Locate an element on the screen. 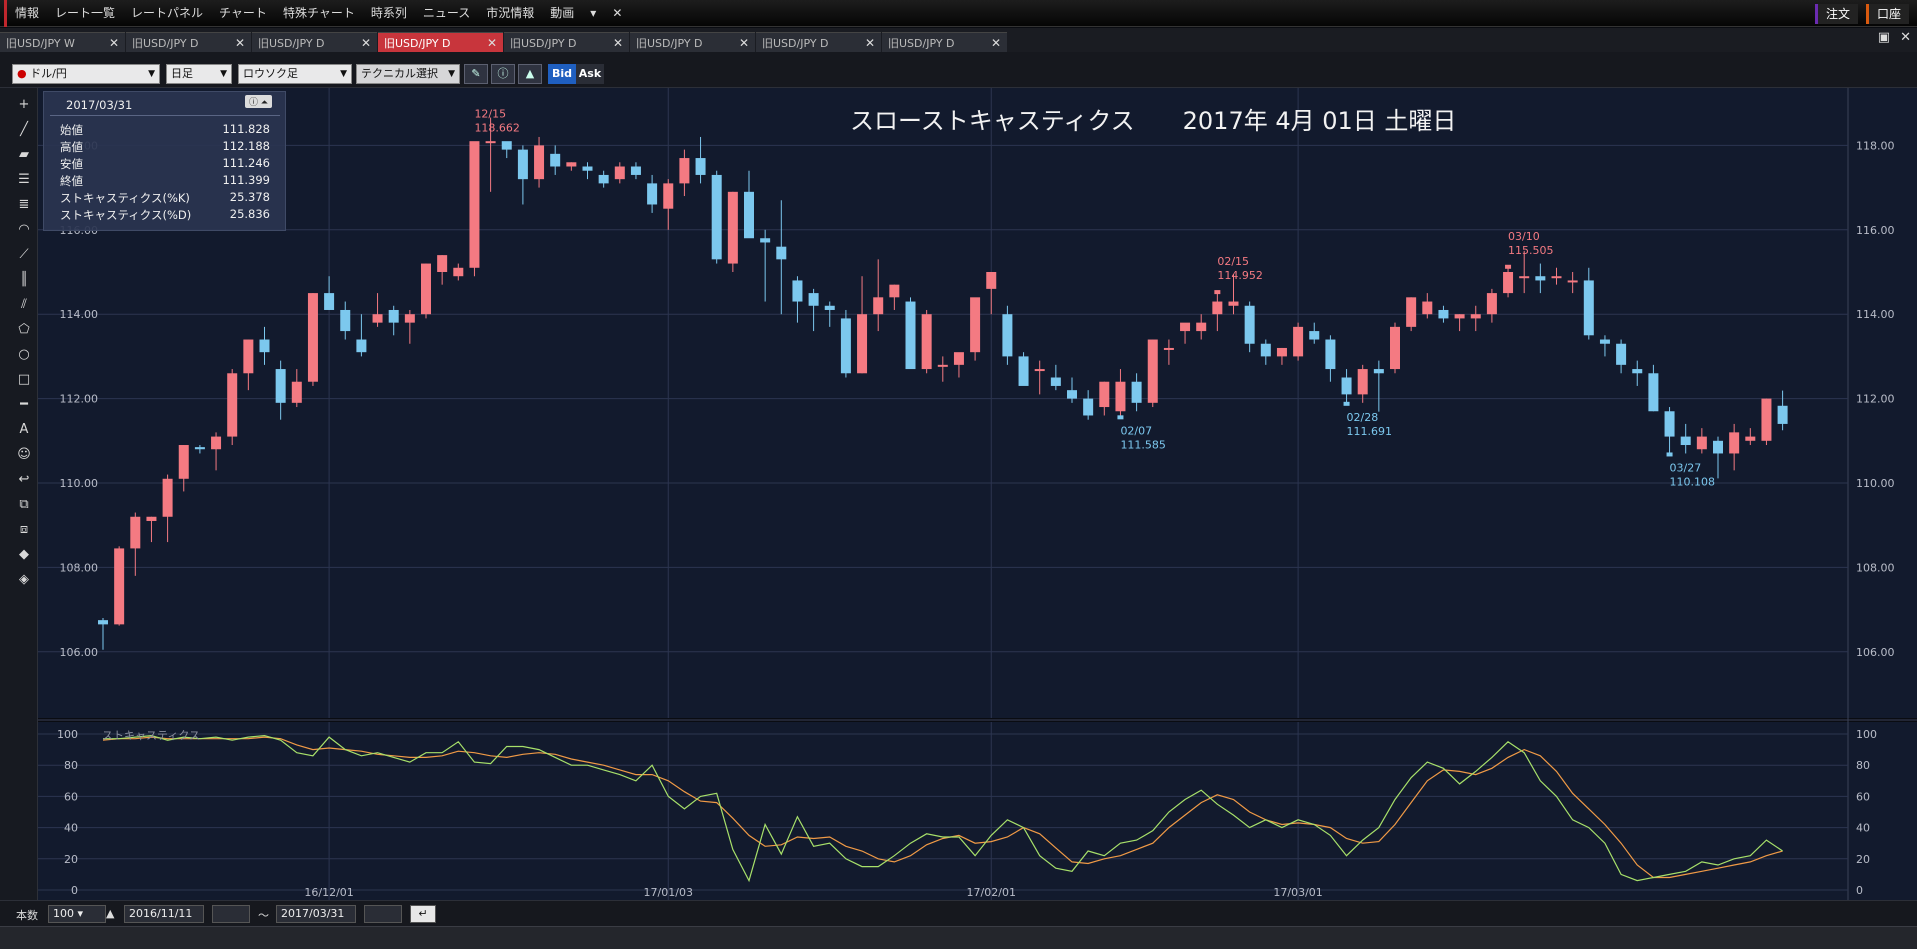 Image resolution: width=1917 pixels, height=949 pixels. menu-rate-list: レート一覧 is located at coordinates (85, 13).